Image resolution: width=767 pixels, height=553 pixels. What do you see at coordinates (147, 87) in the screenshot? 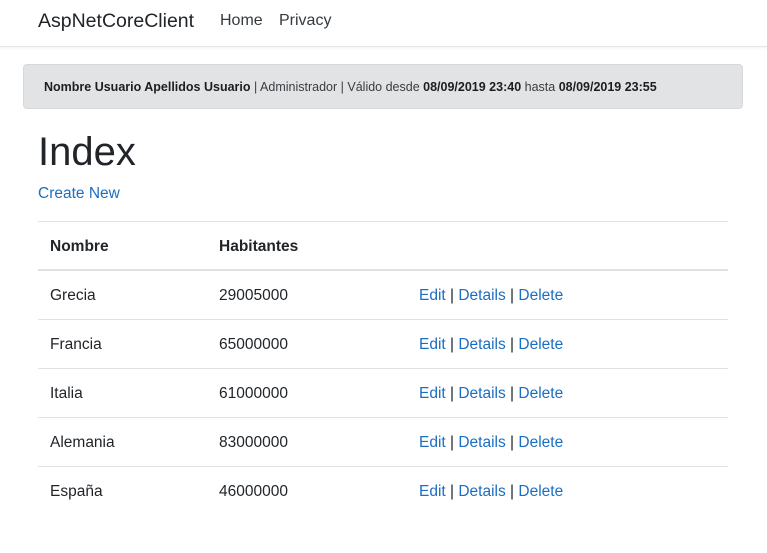
I see `user-name: Nombre Usuario Apellidos Usuario` at bounding box center [147, 87].